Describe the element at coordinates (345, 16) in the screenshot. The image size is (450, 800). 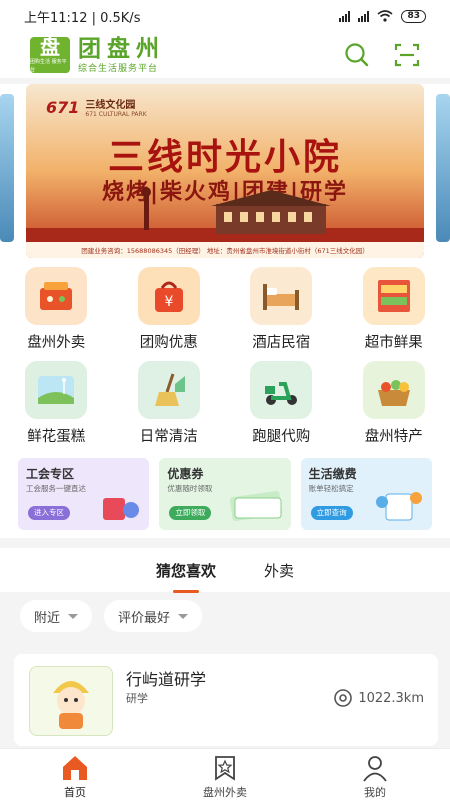
I see `signal-icon` at that location.